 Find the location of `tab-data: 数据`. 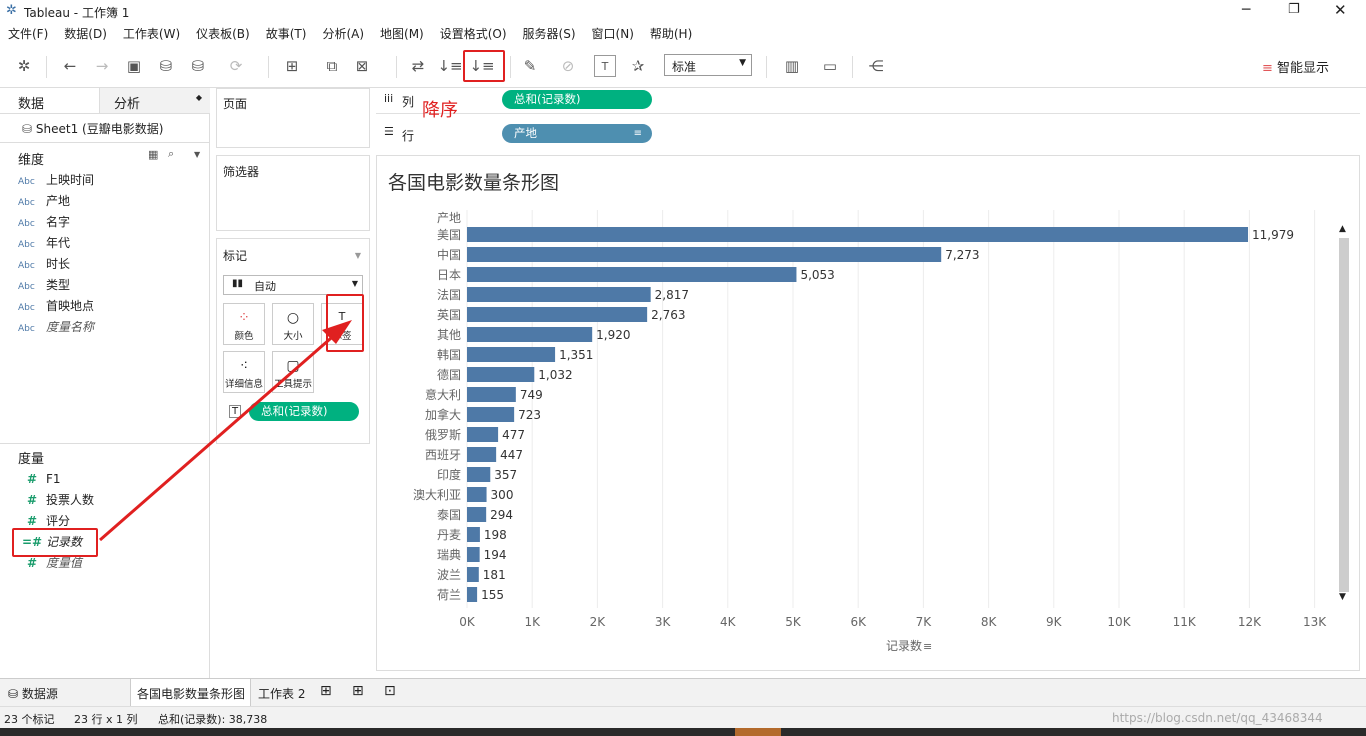

tab-data: 数据 is located at coordinates (50, 101).